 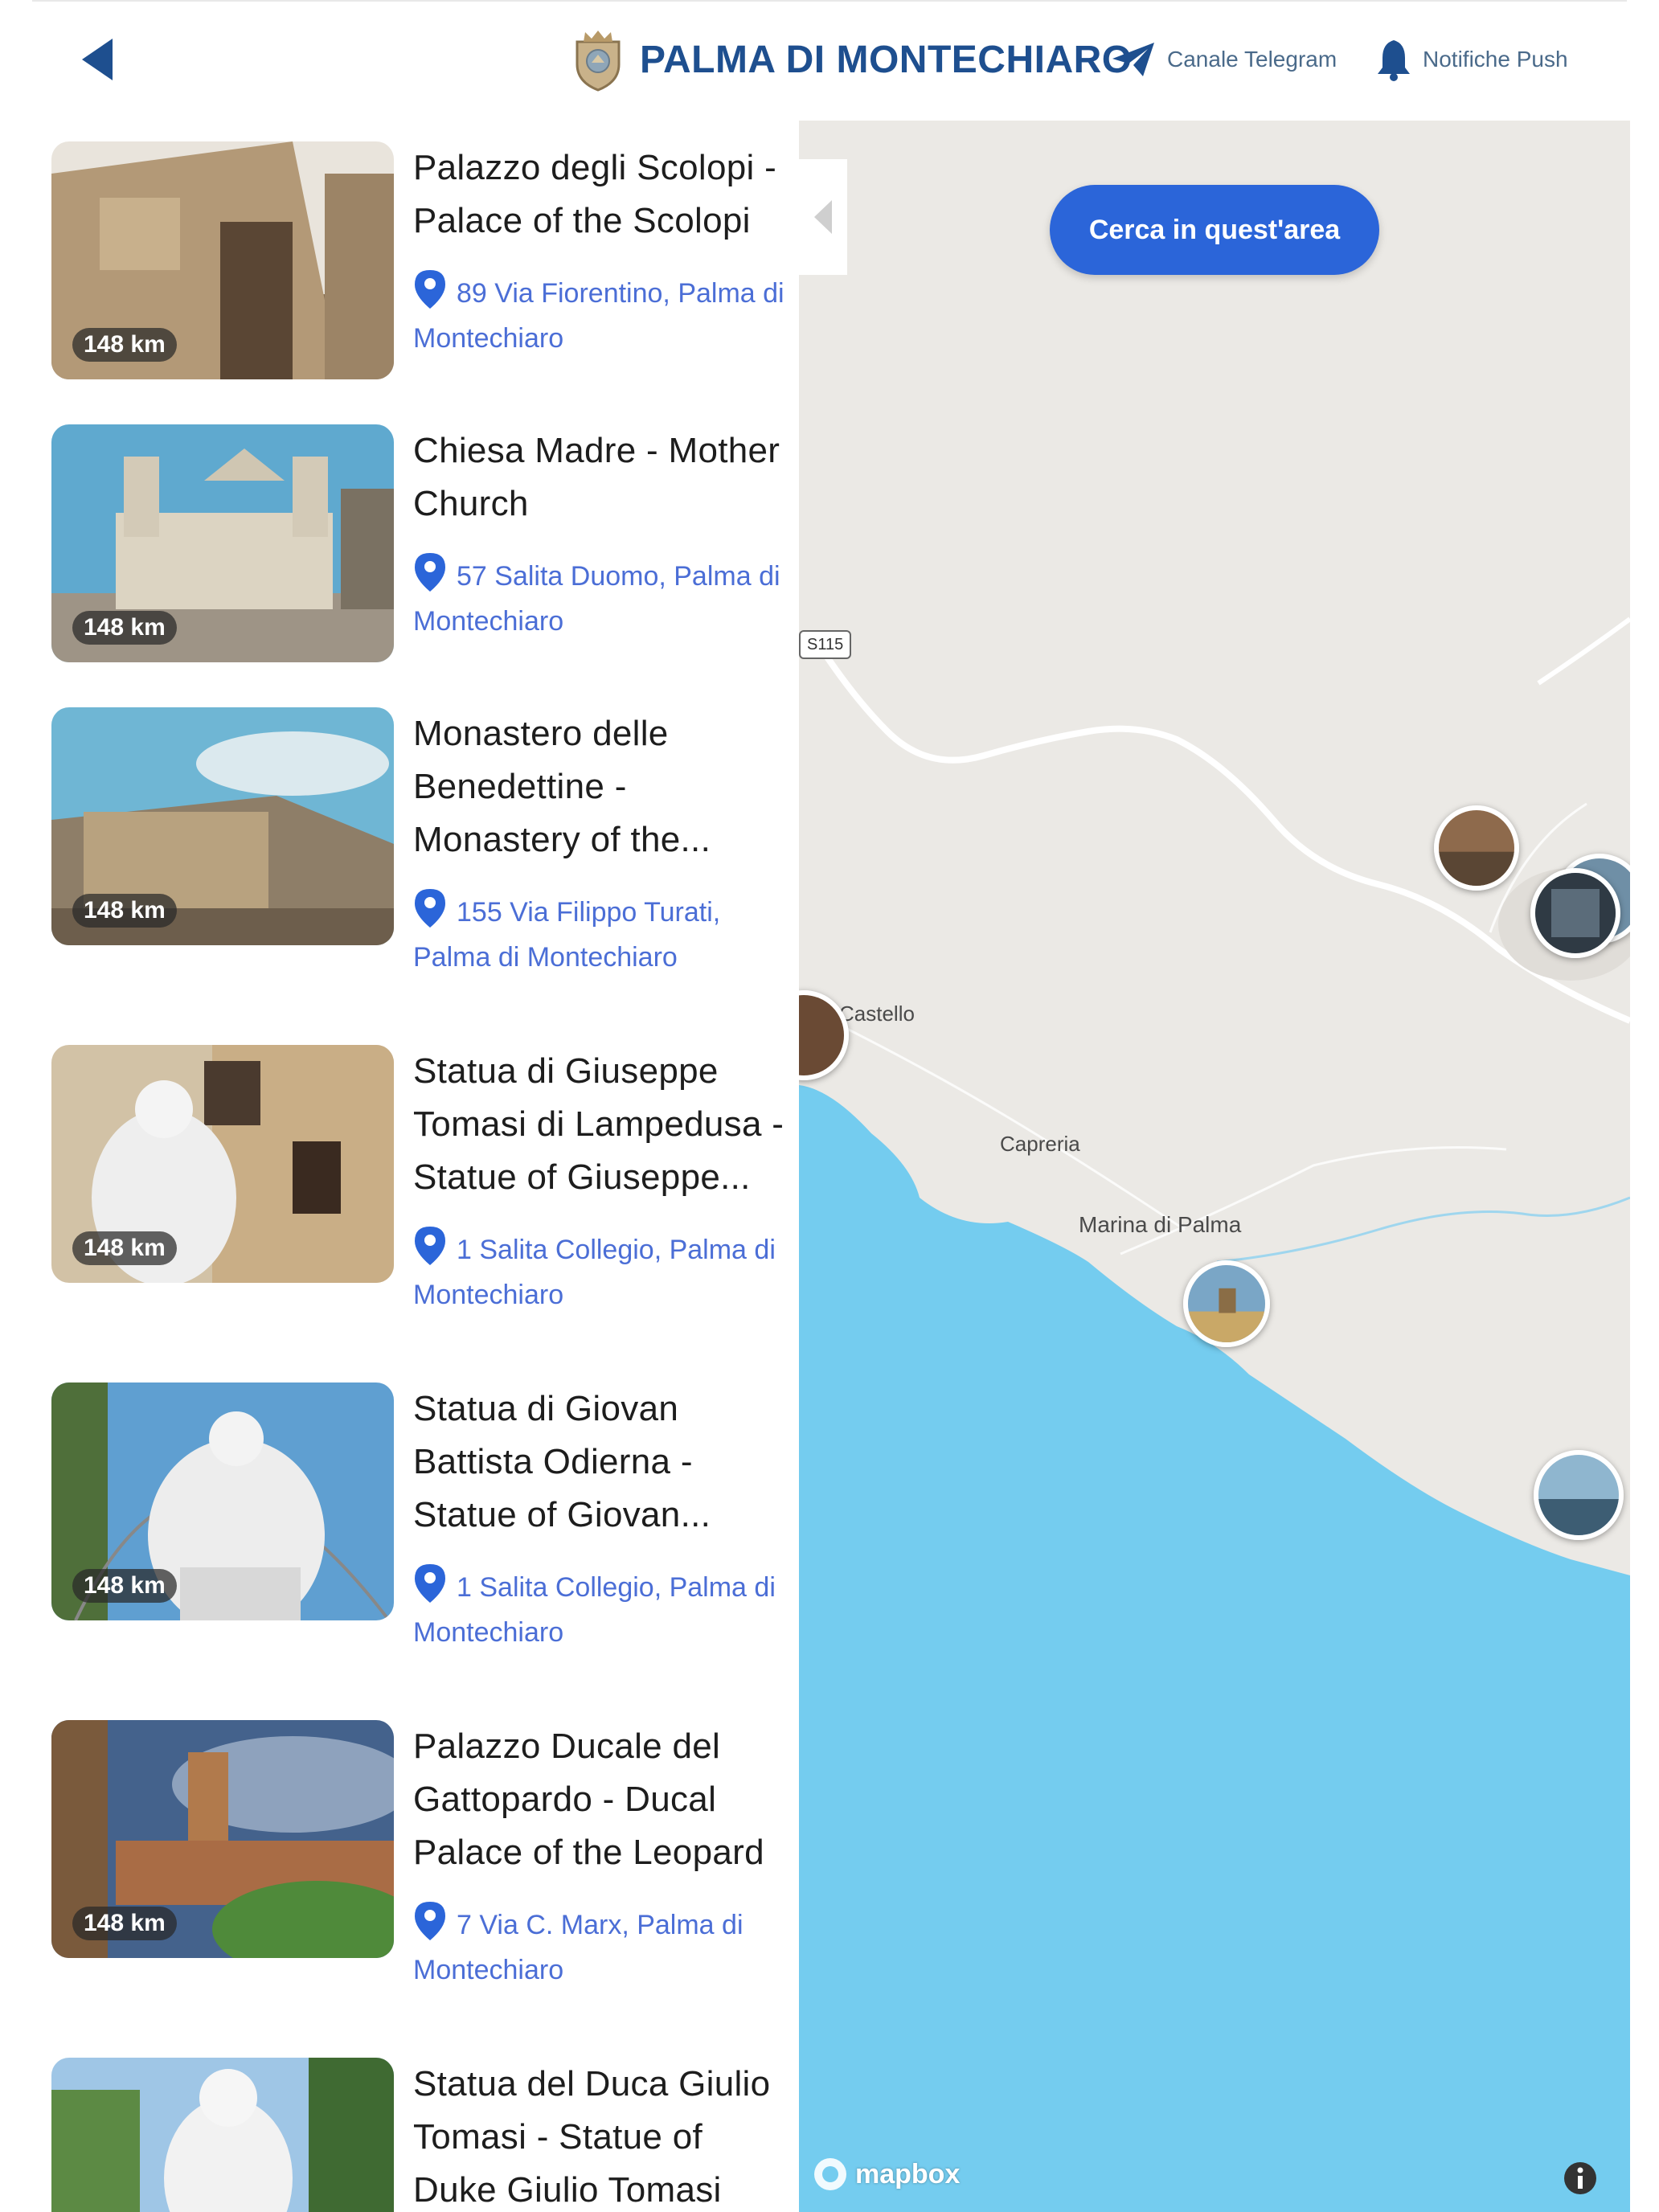 I want to click on bell-icon, so click(x=1394, y=61).